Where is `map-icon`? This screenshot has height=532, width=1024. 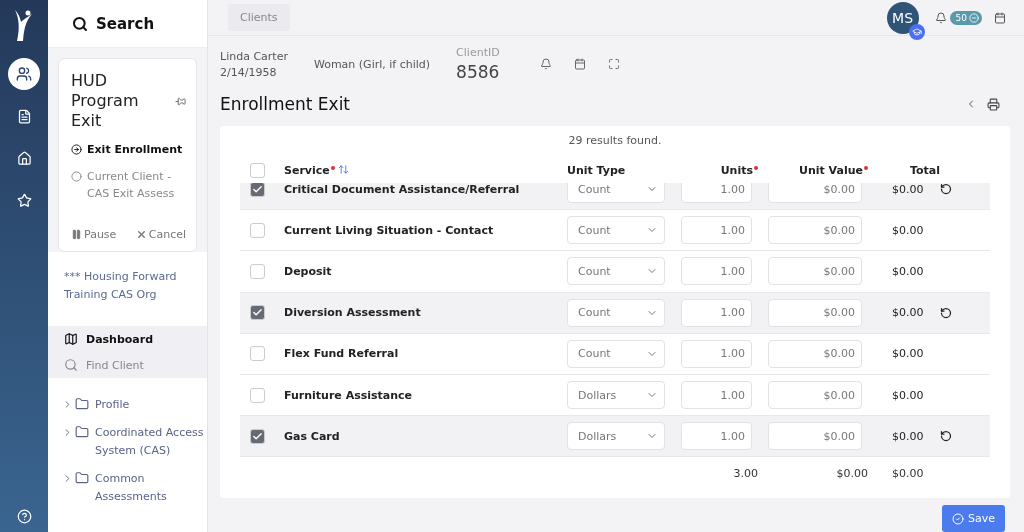
map-icon is located at coordinates (71, 339).